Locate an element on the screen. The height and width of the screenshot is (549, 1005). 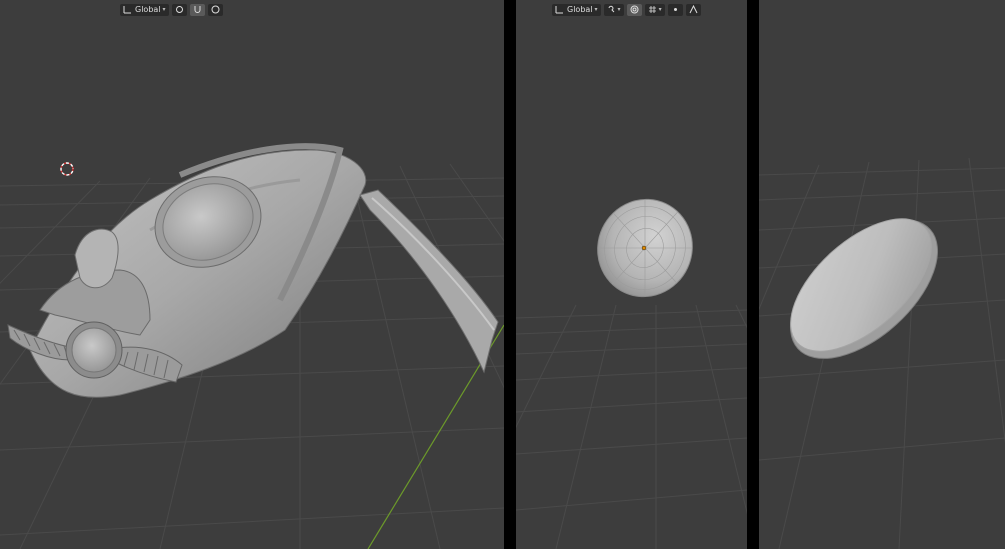
dome-disc-model is located at coordinates (645, 248).